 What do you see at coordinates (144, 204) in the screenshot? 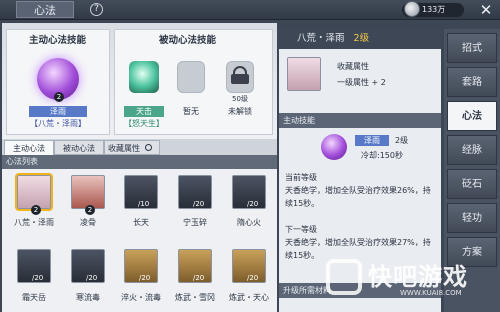
I see `list-item-3-count: /10` at bounding box center [144, 204].